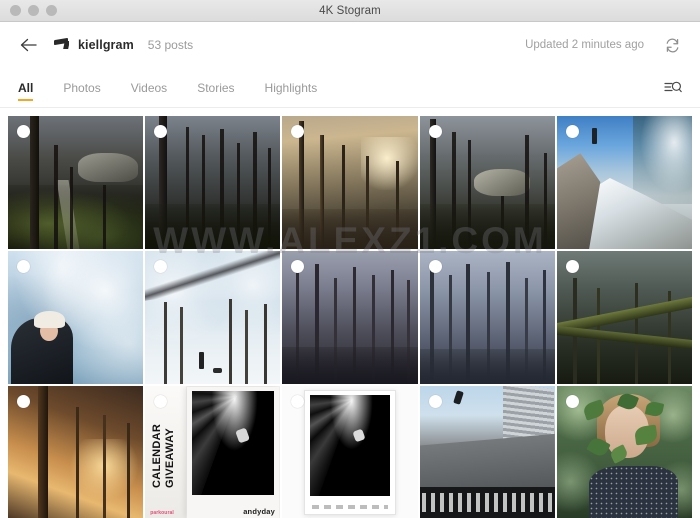 The image size is (700, 518). What do you see at coordinates (162, 513) in the screenshot?
I see `sponsor-logo: parkoural` at bounding box center [162, 513].